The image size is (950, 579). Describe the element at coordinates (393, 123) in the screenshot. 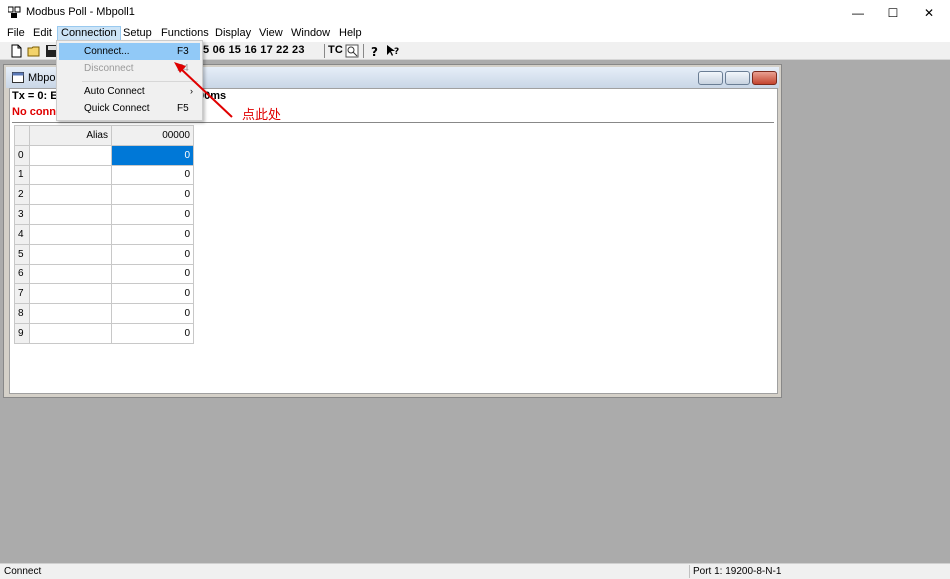

I see `divider` at that location.